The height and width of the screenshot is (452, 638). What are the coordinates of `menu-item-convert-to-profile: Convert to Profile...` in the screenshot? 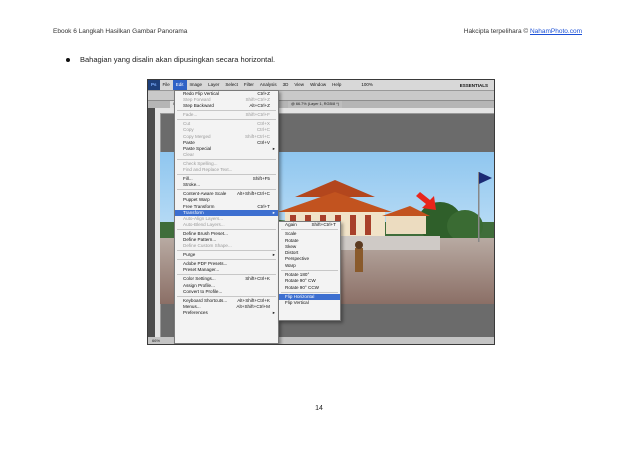 It's located at (226, 292).